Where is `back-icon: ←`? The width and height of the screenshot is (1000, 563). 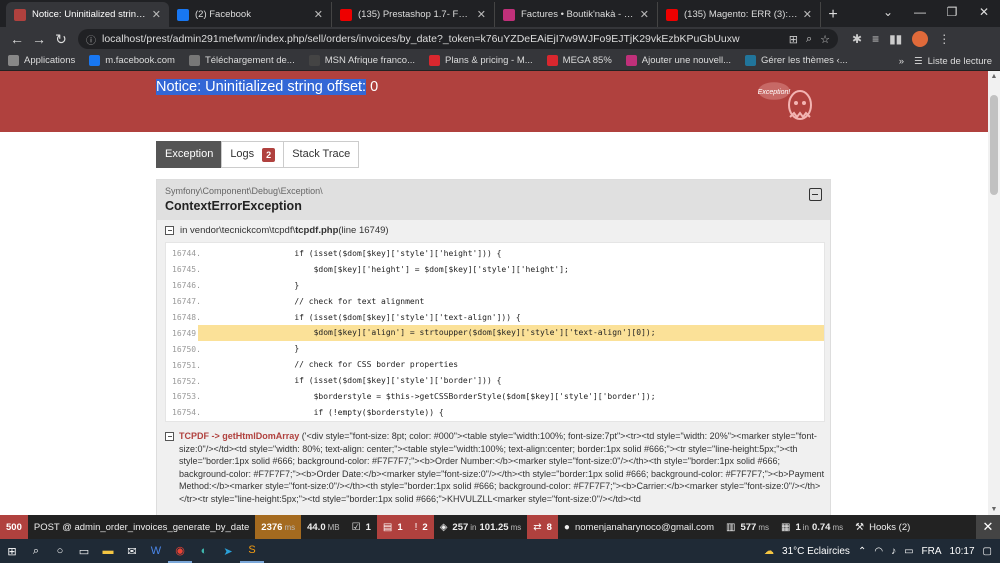
back-icon: ← is located at coordinates (17, 39).